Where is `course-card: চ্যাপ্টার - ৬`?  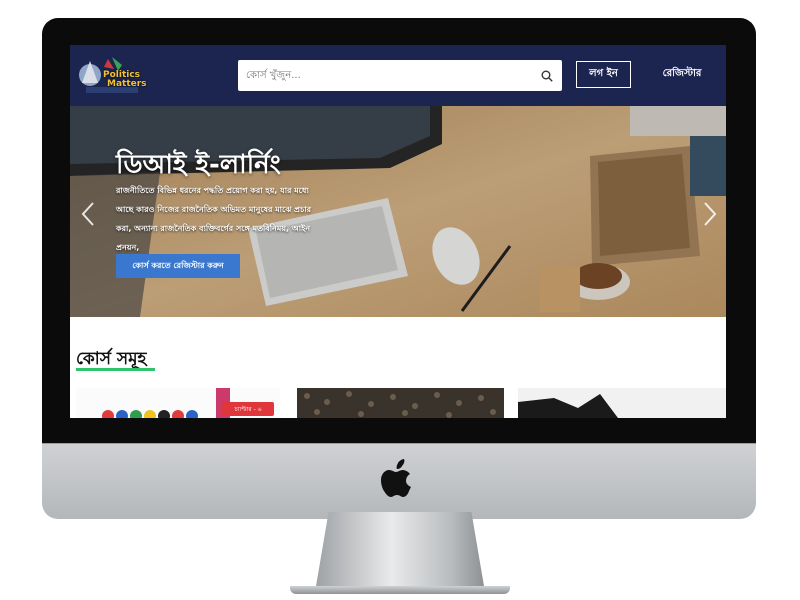
course-card: চ্যাপ্টার - ৬ is located at coordinates (178, 403).